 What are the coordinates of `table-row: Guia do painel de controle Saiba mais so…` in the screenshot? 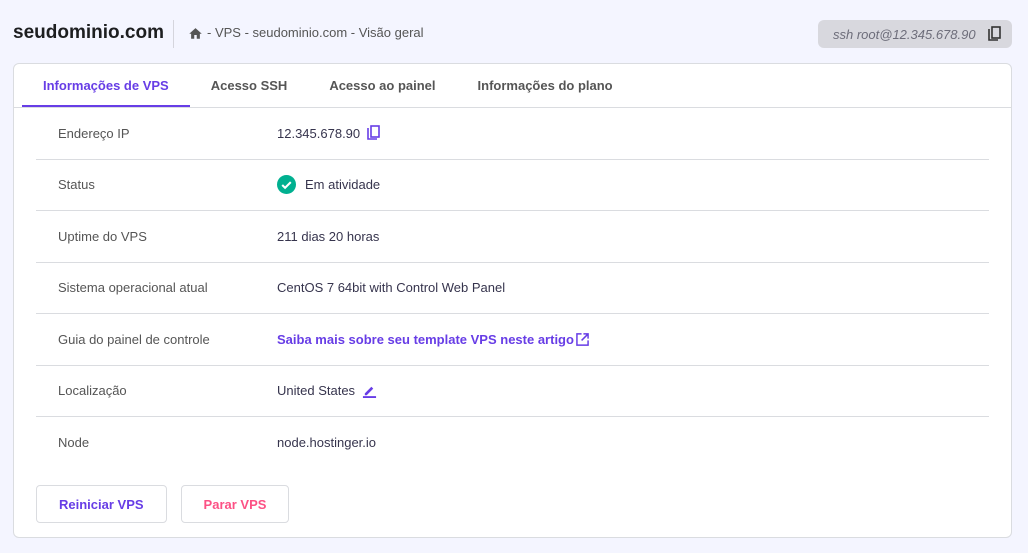 It's located at (512, 340).